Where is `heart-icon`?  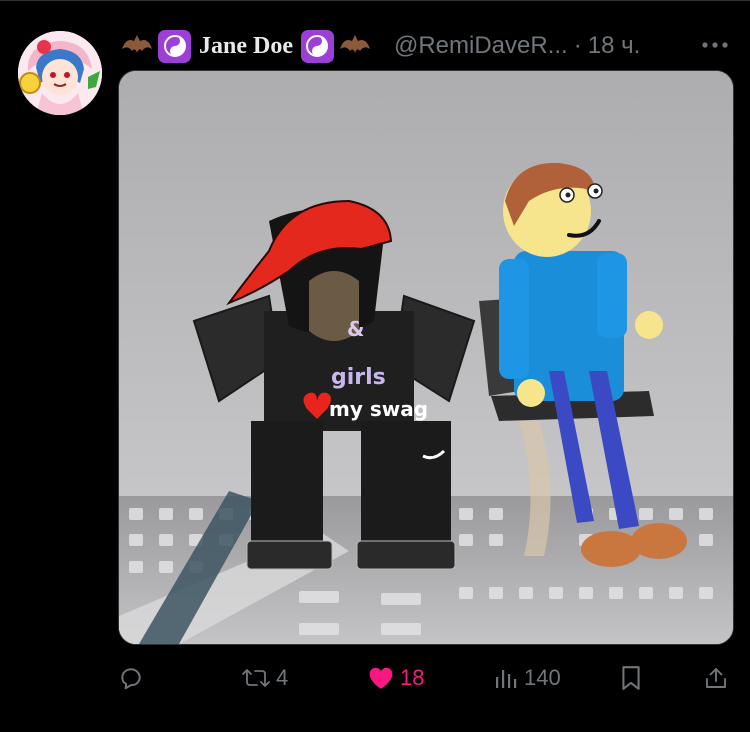 heart-icon is located at coordinates (381, 678).